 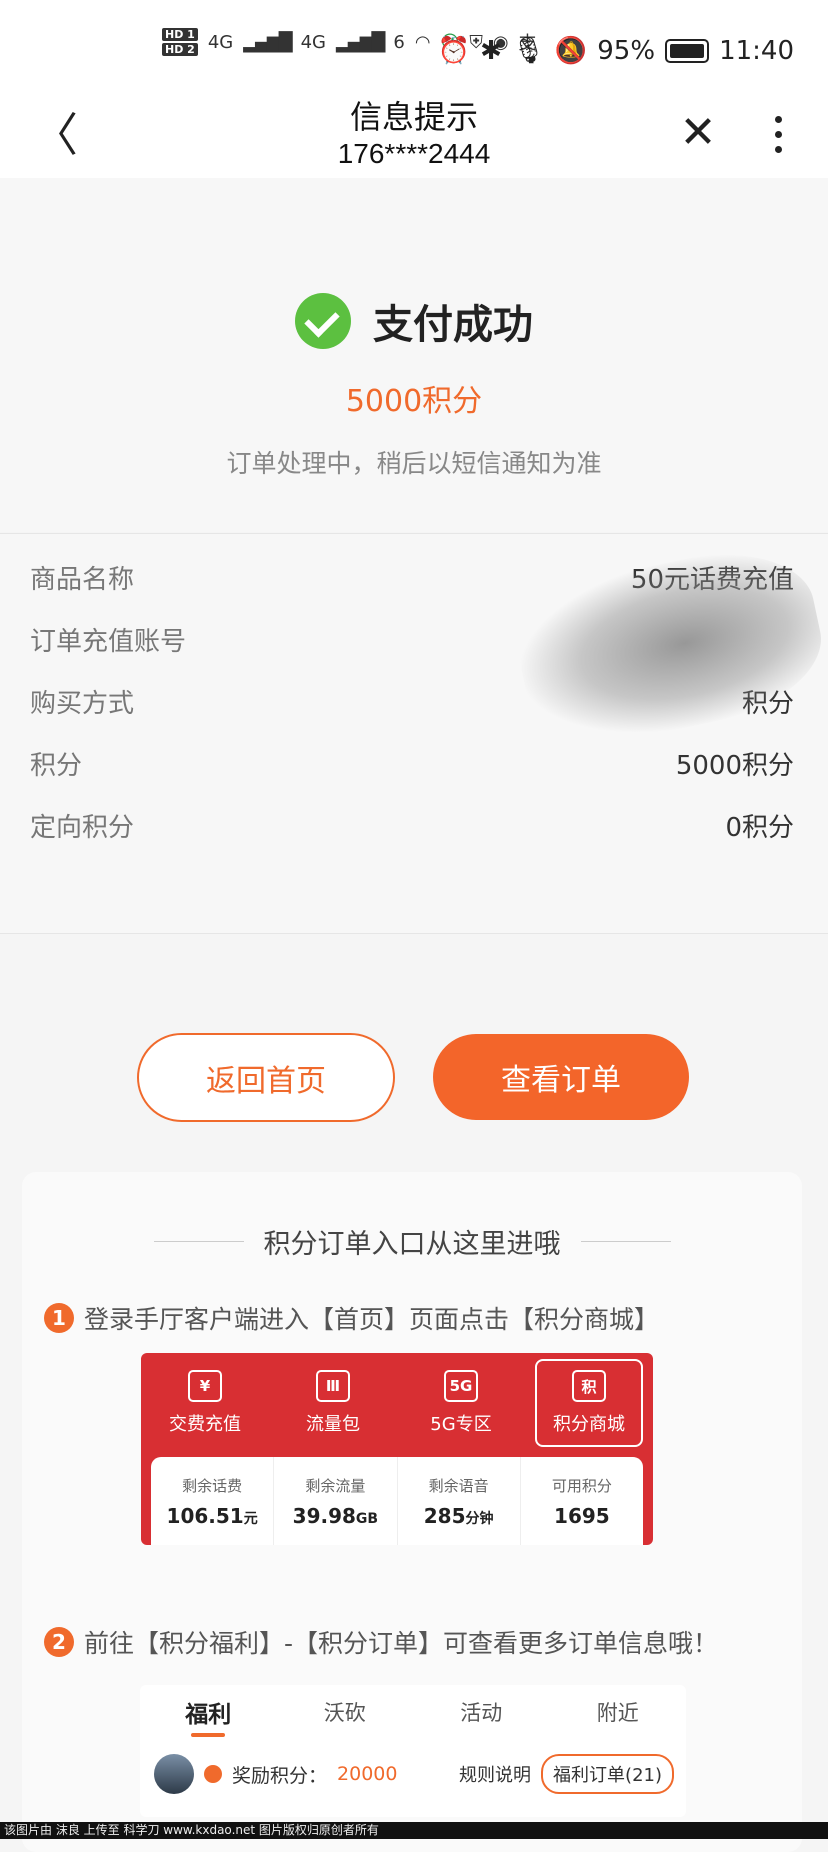 What do you see at coordinates (333, 1403) in the screenshot?
I see `menu-item: Ⅲ 流量包` at bounding box center [333, 1403].